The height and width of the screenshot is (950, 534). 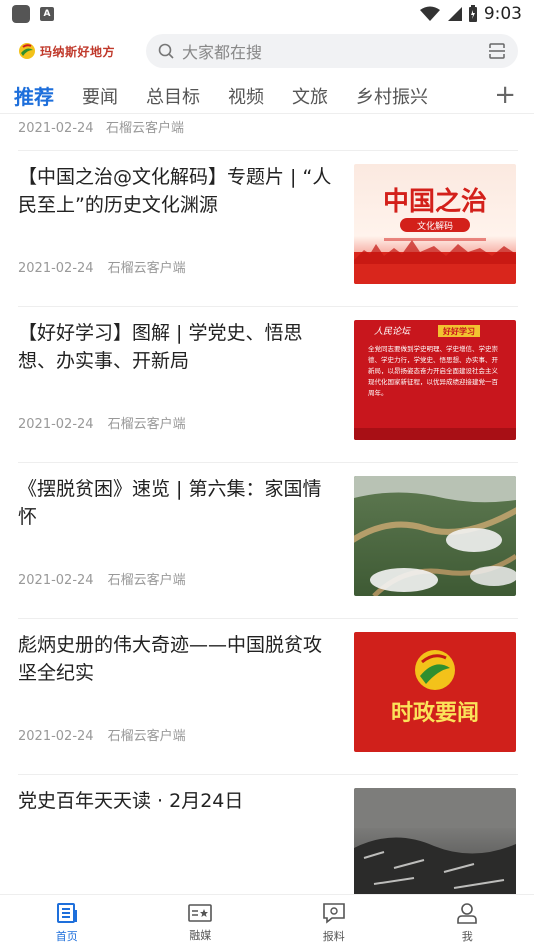 I want to click on channel-tabs: 推荐 要闻 总目标 视频 文旅 乡村振兴 +, so click(x=267, y=96).